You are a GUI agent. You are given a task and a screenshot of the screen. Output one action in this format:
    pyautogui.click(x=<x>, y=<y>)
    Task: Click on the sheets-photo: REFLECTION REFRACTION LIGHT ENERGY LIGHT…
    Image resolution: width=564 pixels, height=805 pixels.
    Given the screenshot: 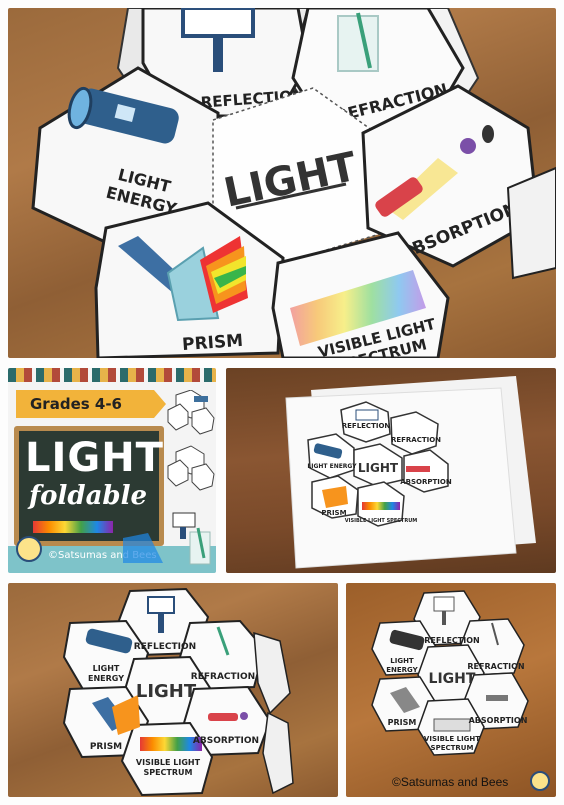 What is the action you would take?
    pyautogui.click(x=391, y=470)
    